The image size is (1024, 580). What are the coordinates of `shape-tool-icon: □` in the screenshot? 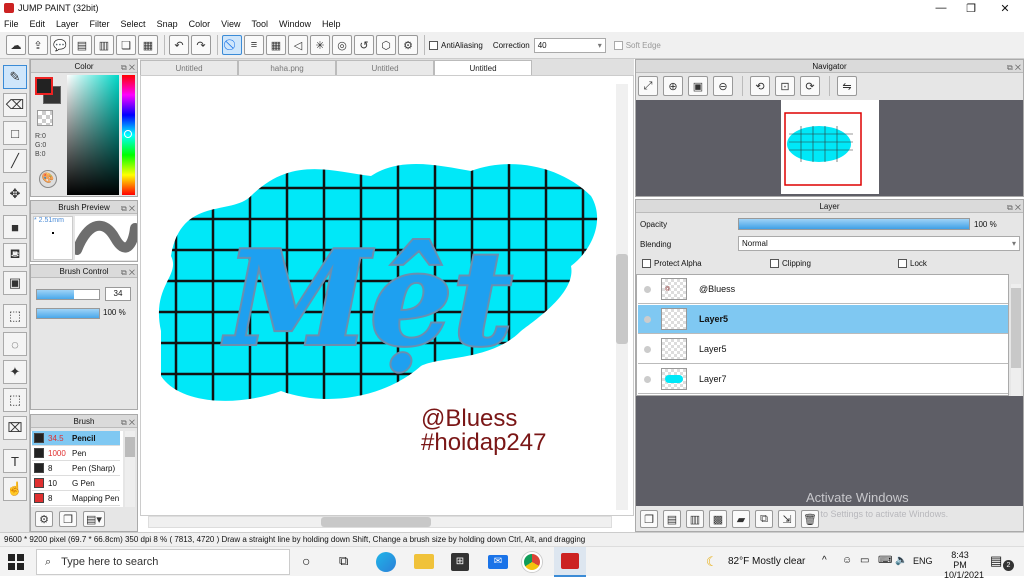 It's located at (15, 133).